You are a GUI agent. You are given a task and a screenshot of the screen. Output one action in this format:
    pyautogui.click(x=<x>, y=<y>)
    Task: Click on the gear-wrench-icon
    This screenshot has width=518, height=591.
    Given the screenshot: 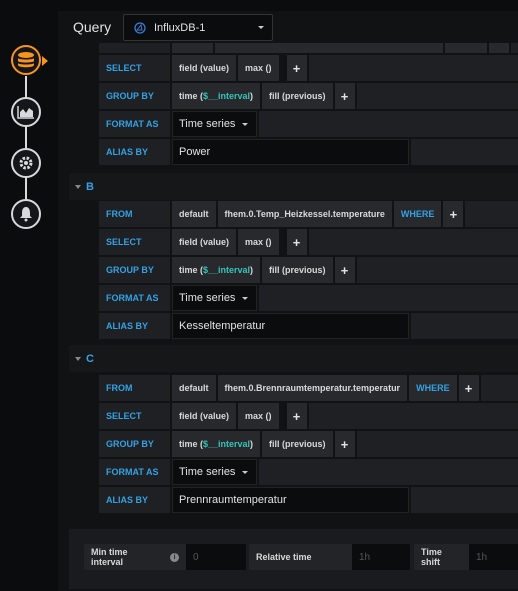 What is the action you would take?
    pyautogui.click(x=26, y=163)
    